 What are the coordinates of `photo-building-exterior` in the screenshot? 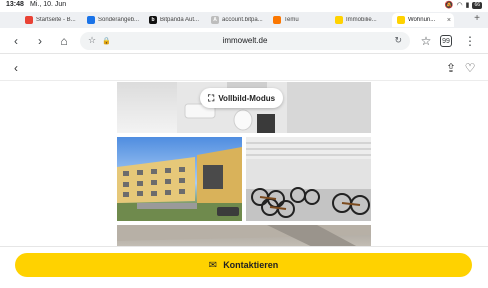 It's located at (179, 179).